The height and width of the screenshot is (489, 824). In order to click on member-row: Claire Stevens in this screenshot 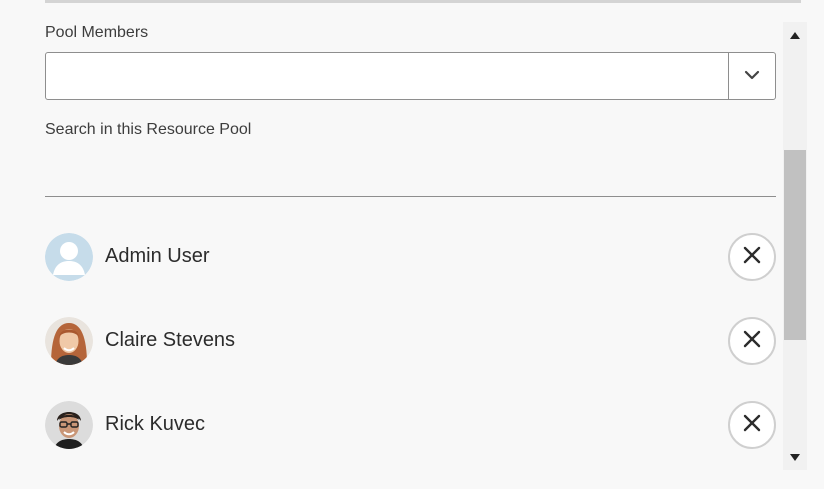, I will do `click(410, 341)`.